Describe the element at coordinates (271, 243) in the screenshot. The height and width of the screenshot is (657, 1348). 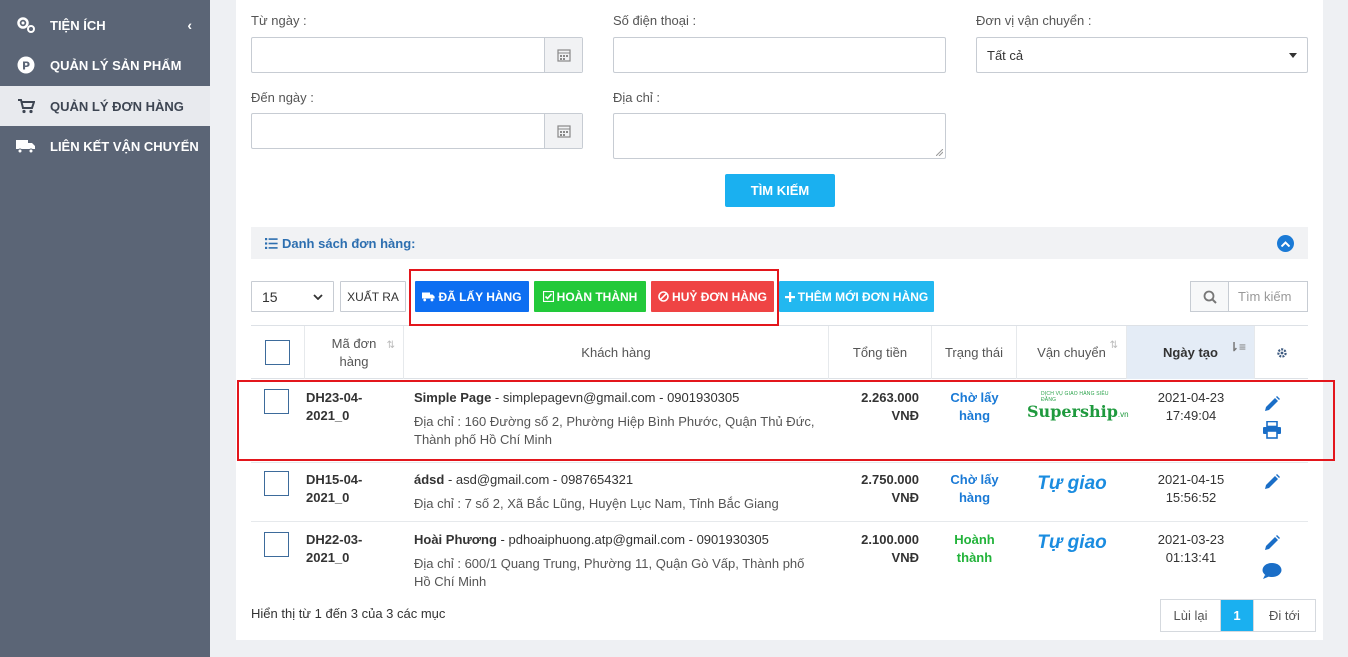
I see `list-icon` at that location.